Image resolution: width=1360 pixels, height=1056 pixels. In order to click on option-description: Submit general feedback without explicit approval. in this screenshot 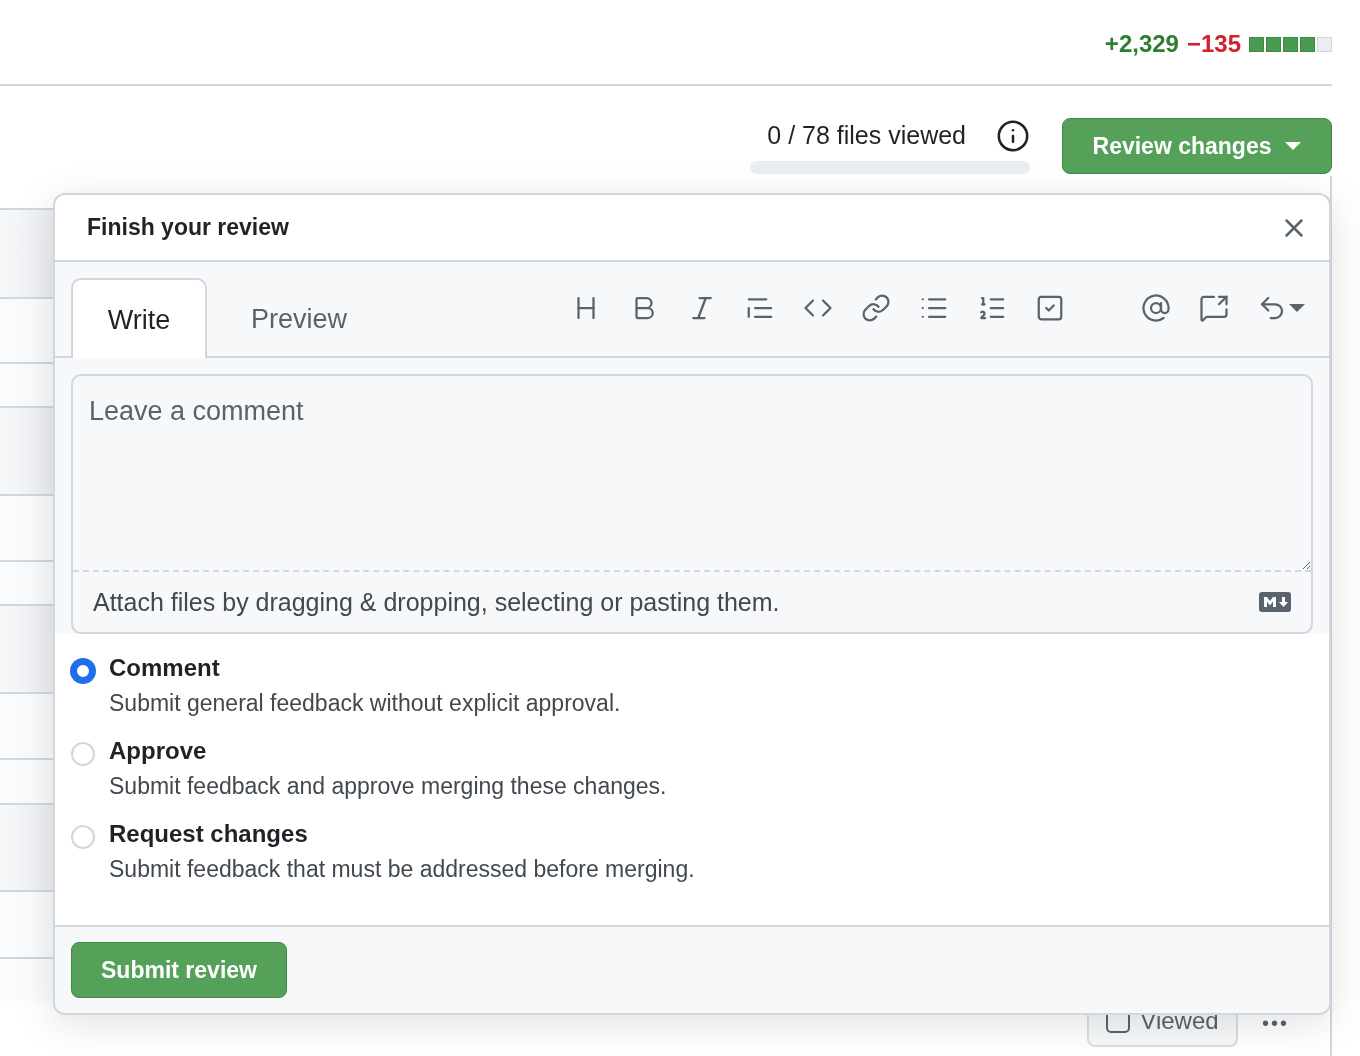, I will do `click(365, 703)`.